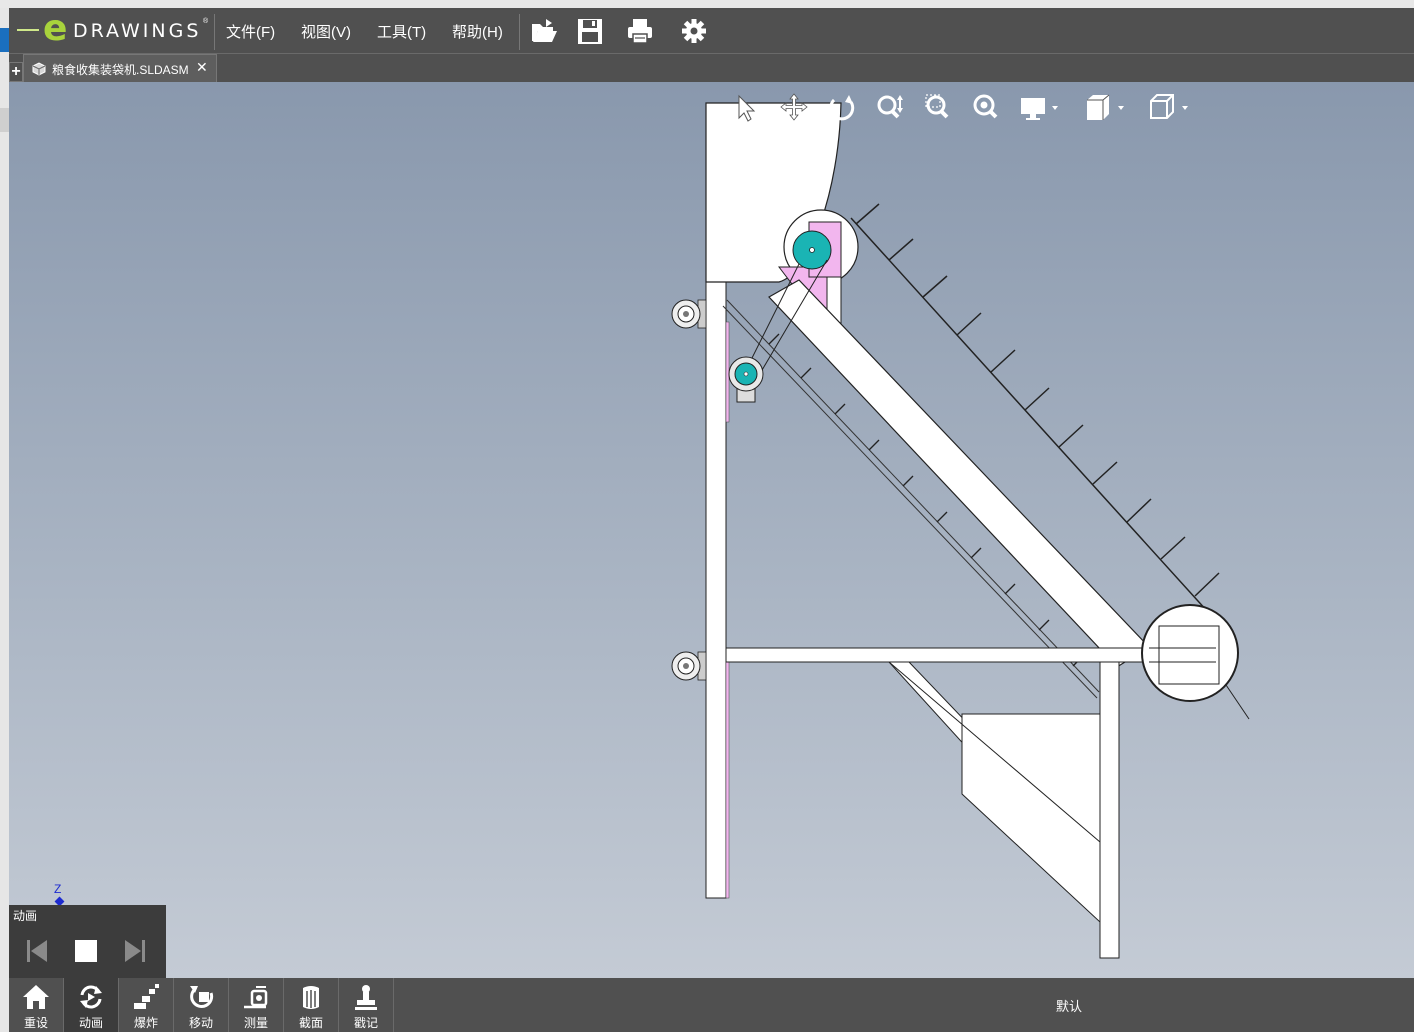 The height and width of the screenshot is (1032, 1414). Describe the element at coordinates (711, 1005) in the screenshot. I see `bottom-toolbar: 重设 动画 爆炸 移动 测量 截面 戳记 默认` at that location.